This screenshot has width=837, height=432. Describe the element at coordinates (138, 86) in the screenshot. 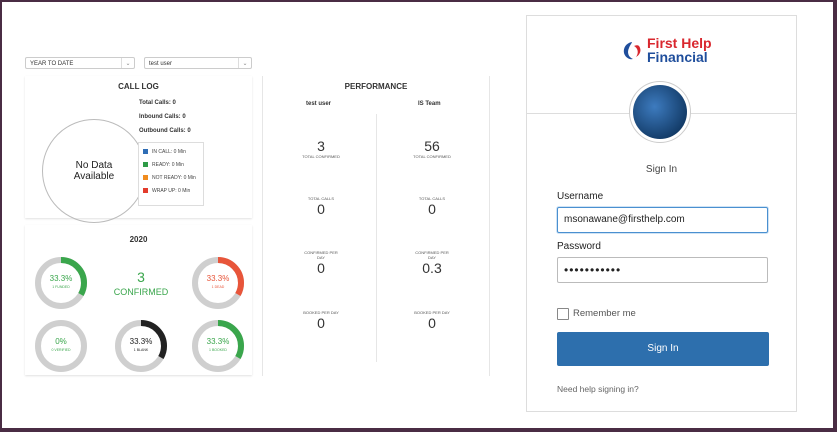

I see `call-log-title: CALL LOG` at that location.